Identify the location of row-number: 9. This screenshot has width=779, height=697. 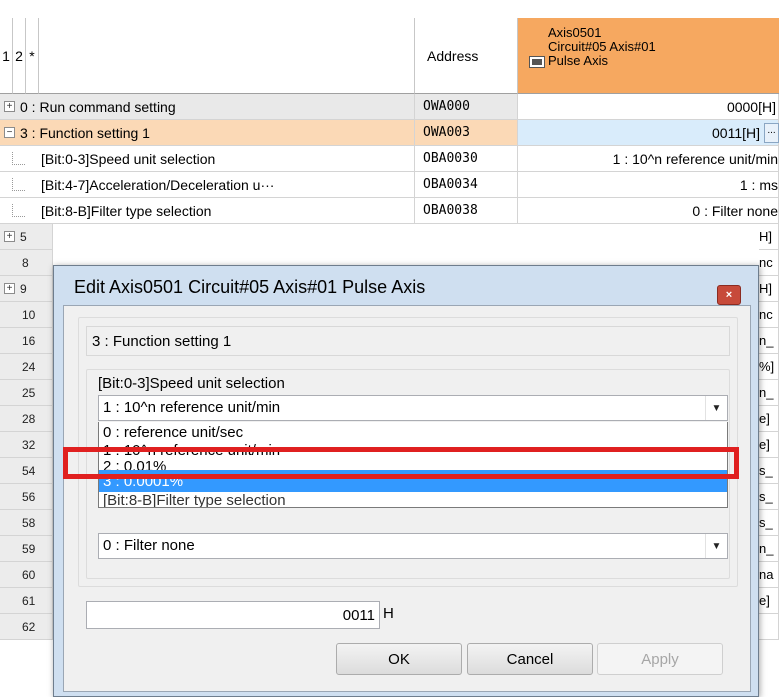
(23, 288).